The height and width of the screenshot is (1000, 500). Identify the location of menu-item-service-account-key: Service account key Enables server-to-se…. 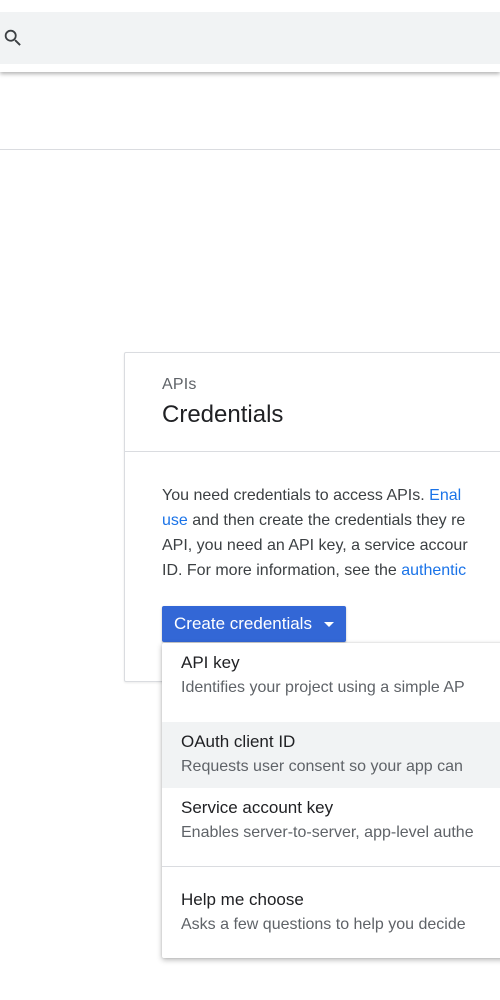
(331, 821).